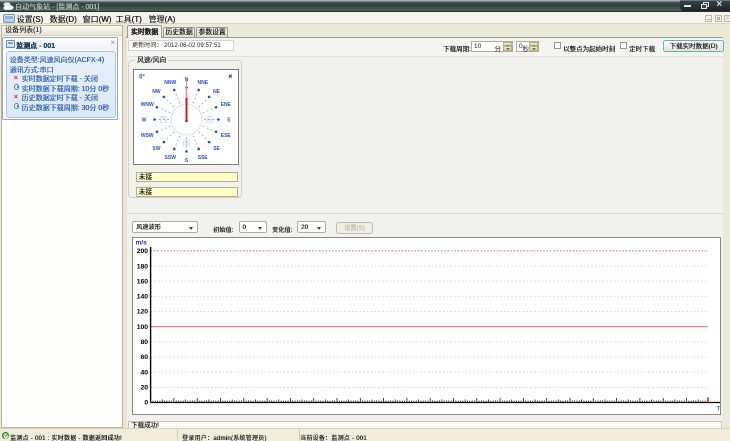  What do you see at coordinates (156, 149) in the screenshot?
I see `svg-text: SW` at bounding box center [156, 149].